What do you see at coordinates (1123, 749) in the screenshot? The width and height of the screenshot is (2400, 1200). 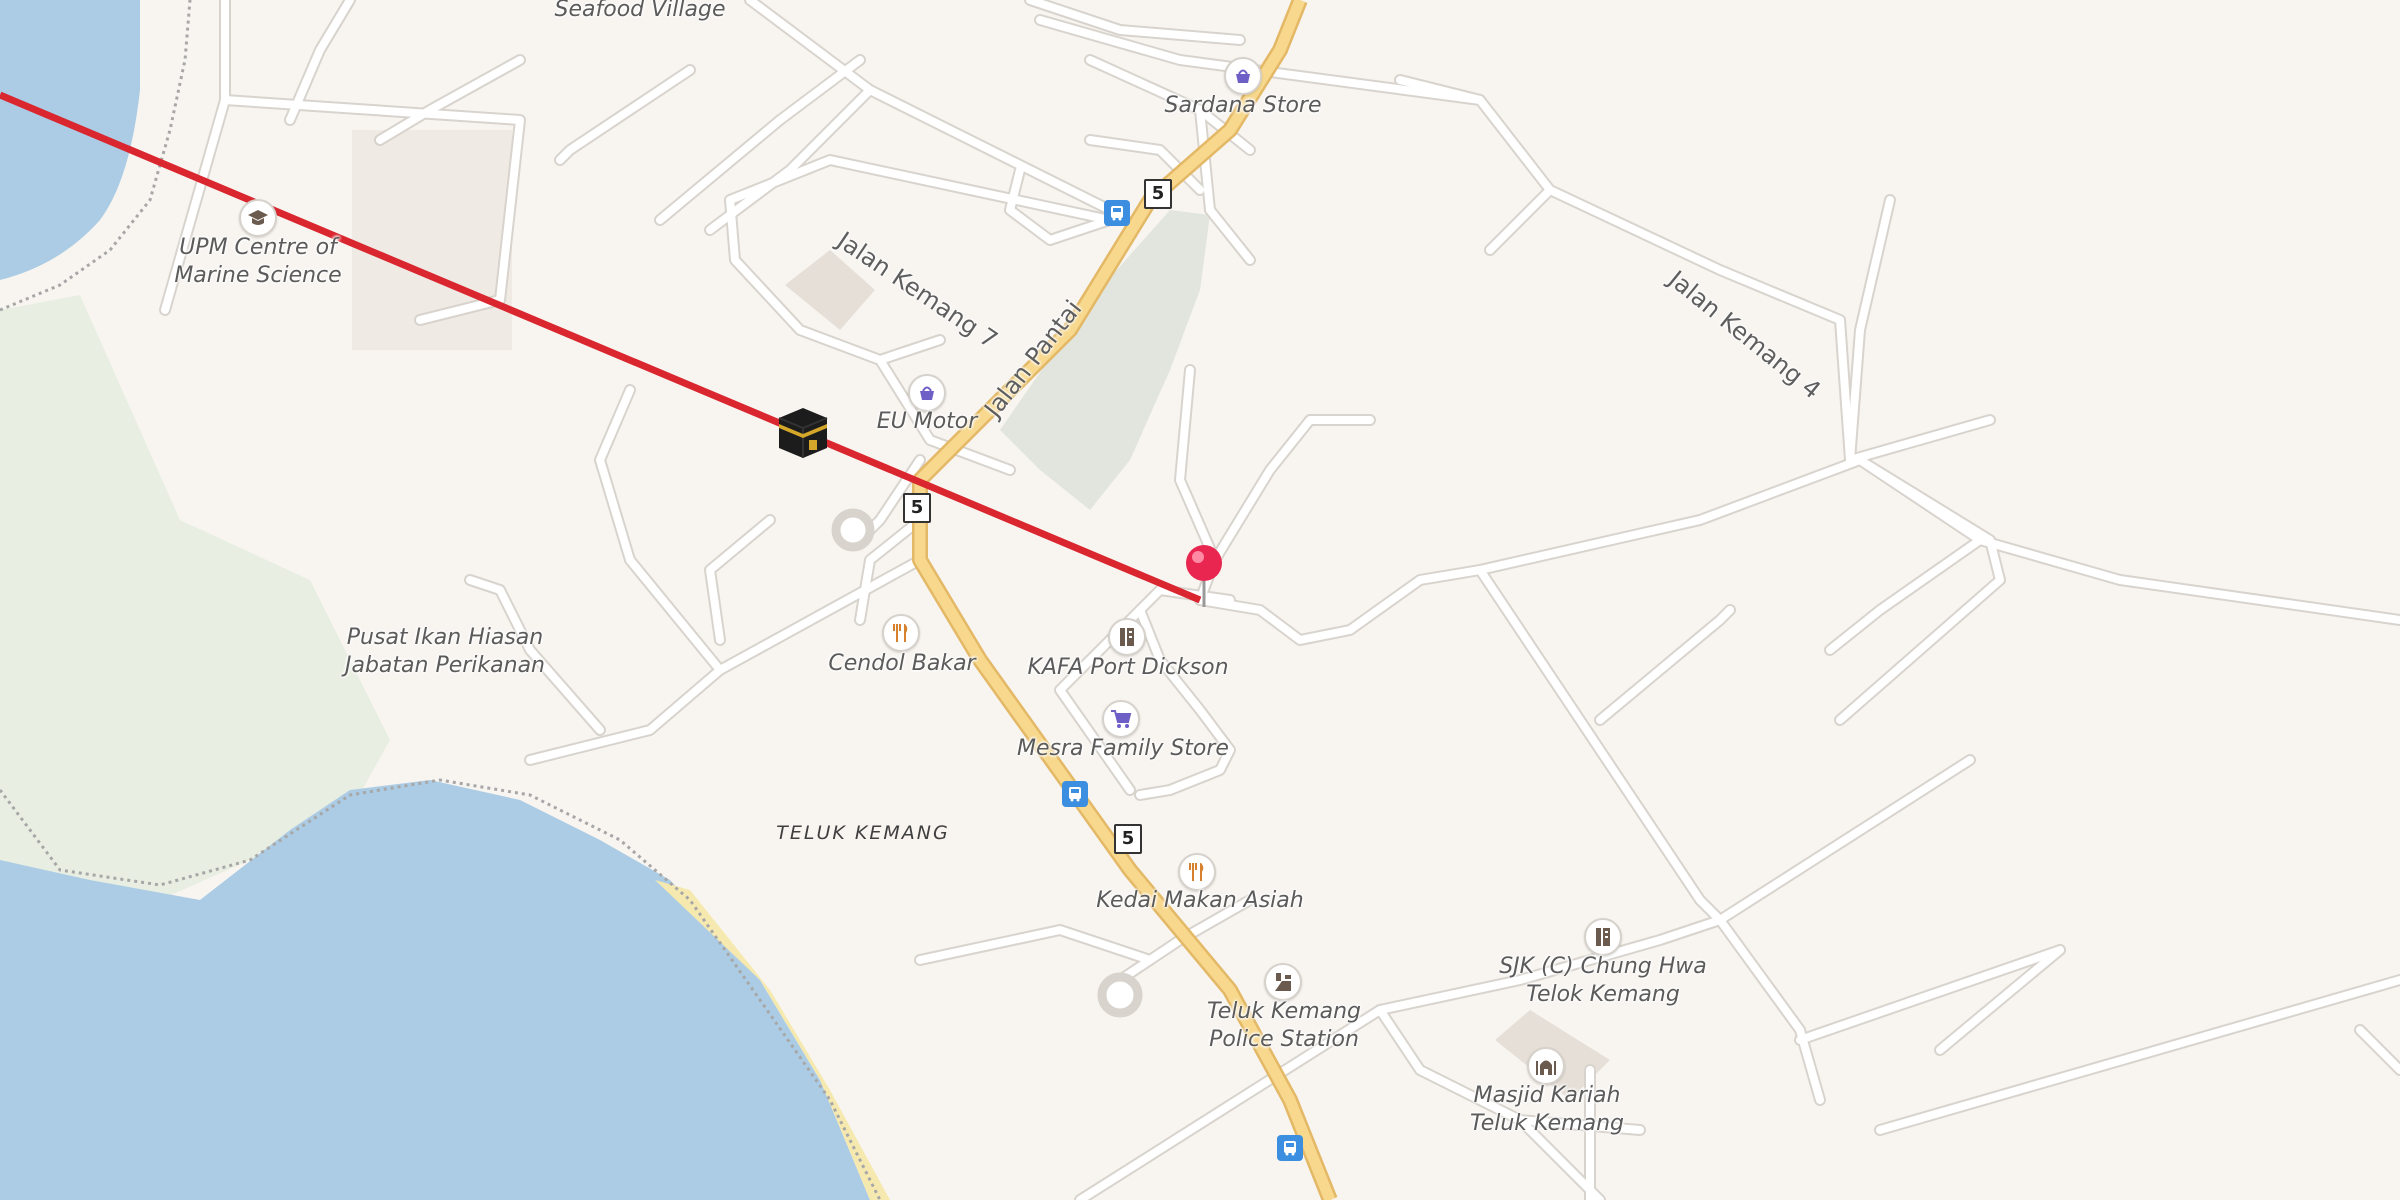 I see `poi-label-mesra: Mesra Family Store` at bounding box center [1123, 749].